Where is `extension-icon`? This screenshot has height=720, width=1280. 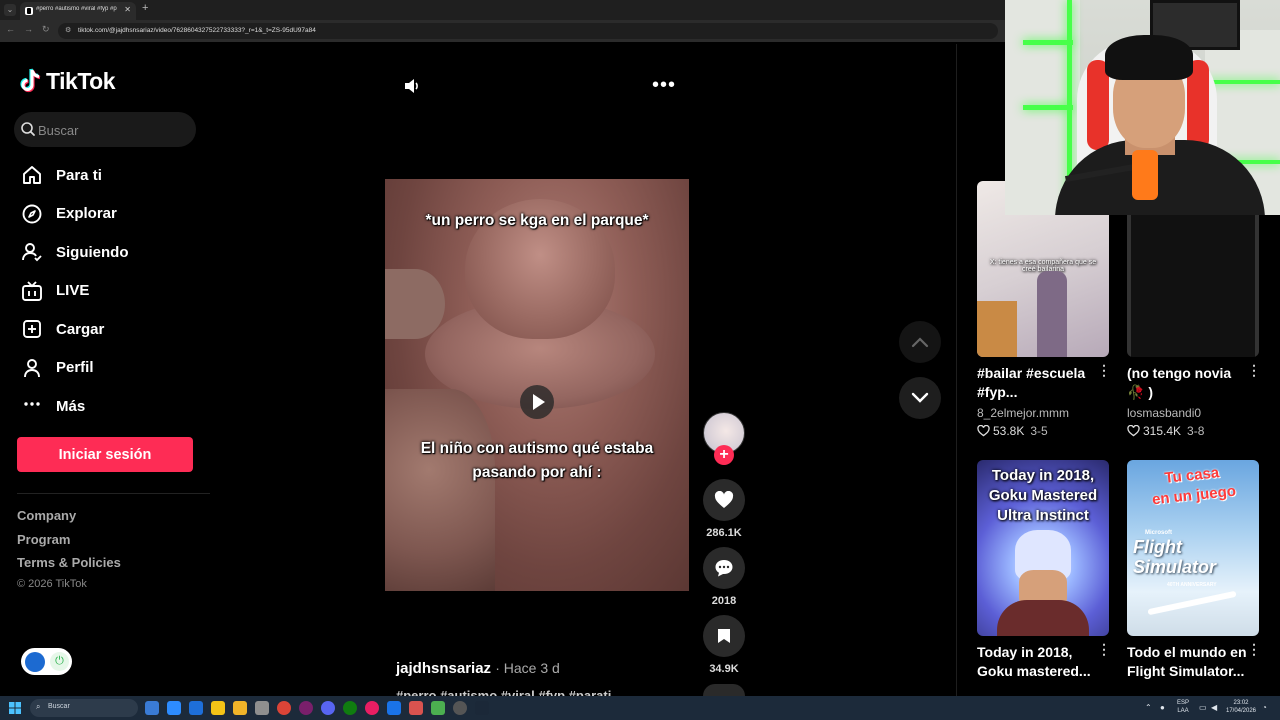
extension-icon is located at coordinates (35, 662).